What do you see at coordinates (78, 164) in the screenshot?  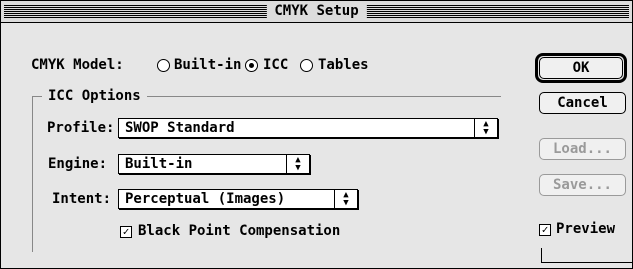 I see `engine-label: Engine:` at bounding box center [78, 164].